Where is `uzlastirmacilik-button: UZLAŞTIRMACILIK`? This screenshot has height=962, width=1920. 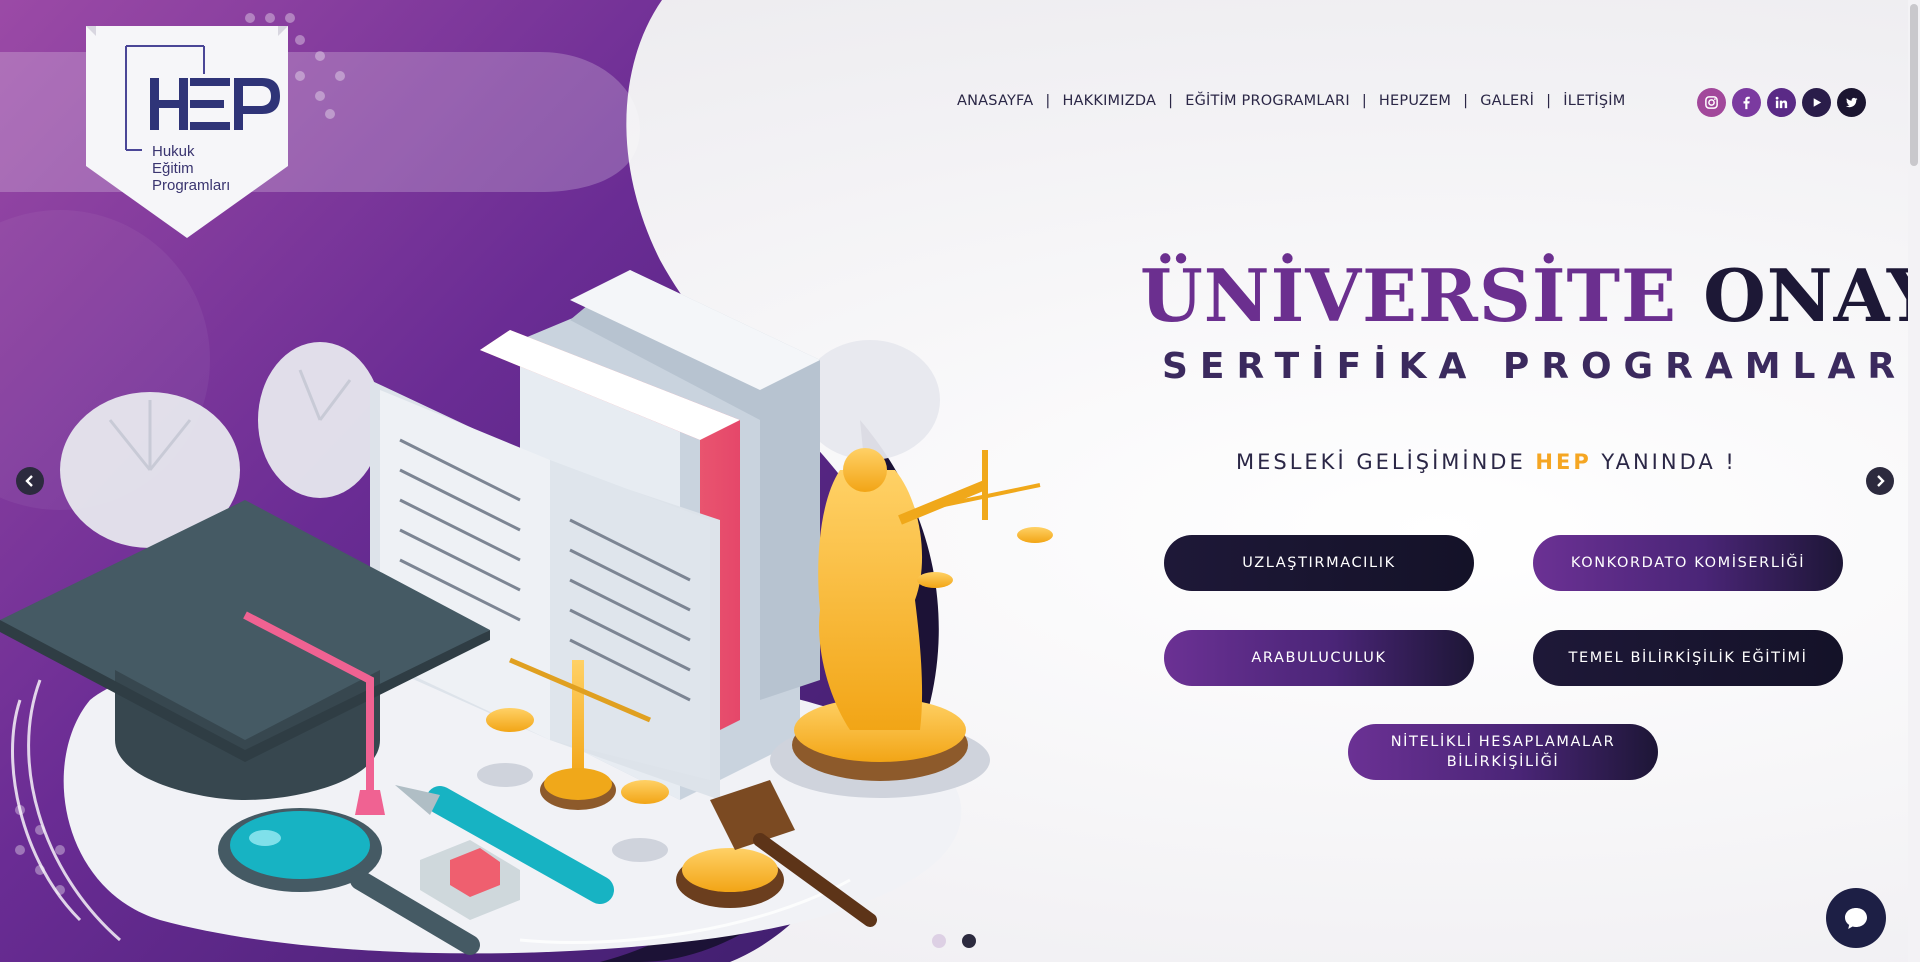
uzlastirmacilik-button: UZLAŞTIRMACILIK is located at coordinates (1319, 563).